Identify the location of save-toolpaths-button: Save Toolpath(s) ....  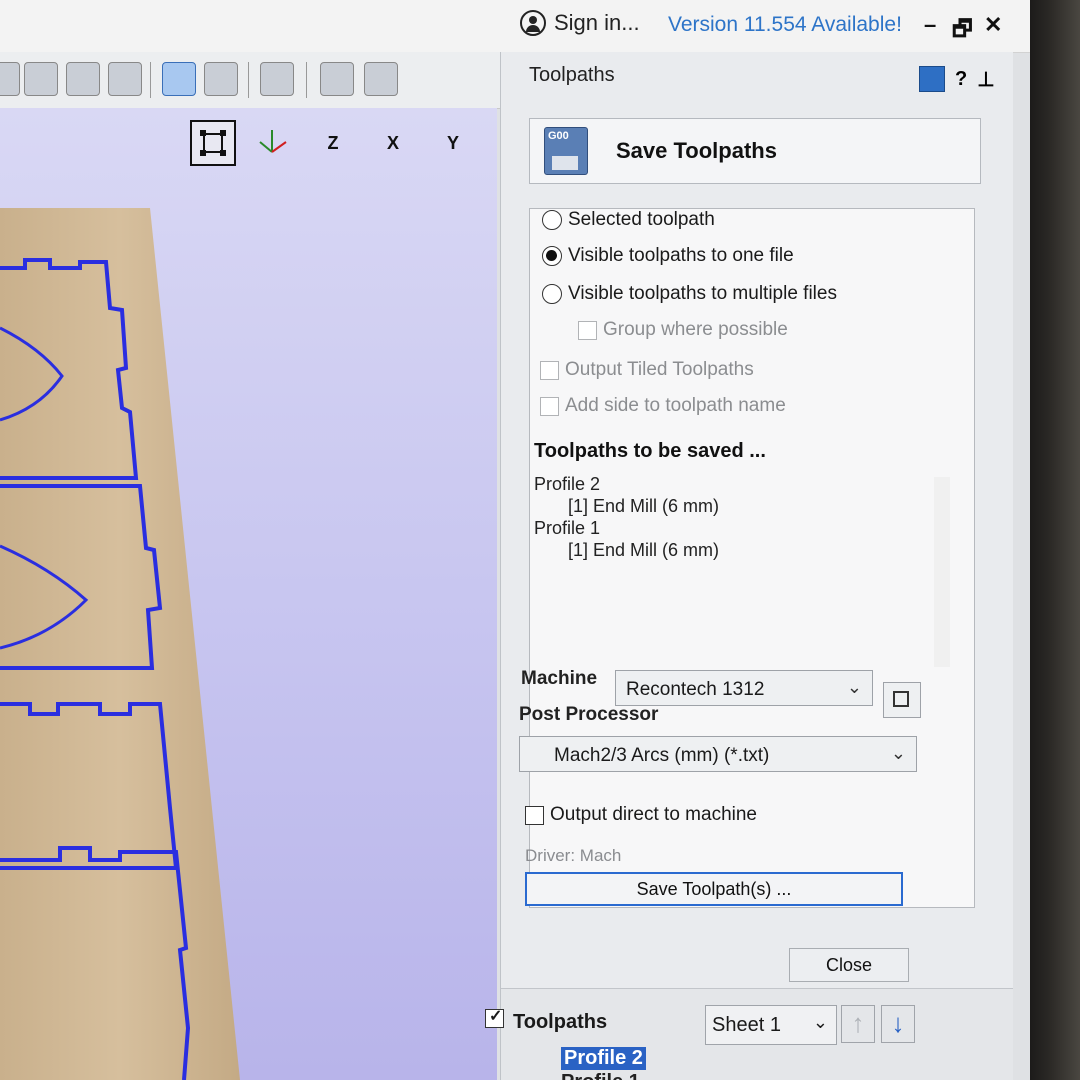
(714, 889).